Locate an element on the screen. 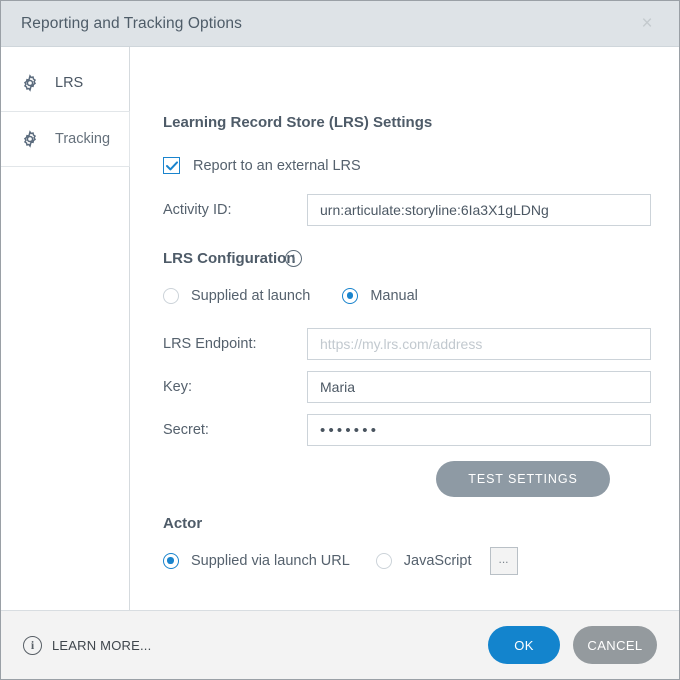 The width and height of the screenshot is (680, 680). checkbox-checked-icon is located at coordinates (171, 165).